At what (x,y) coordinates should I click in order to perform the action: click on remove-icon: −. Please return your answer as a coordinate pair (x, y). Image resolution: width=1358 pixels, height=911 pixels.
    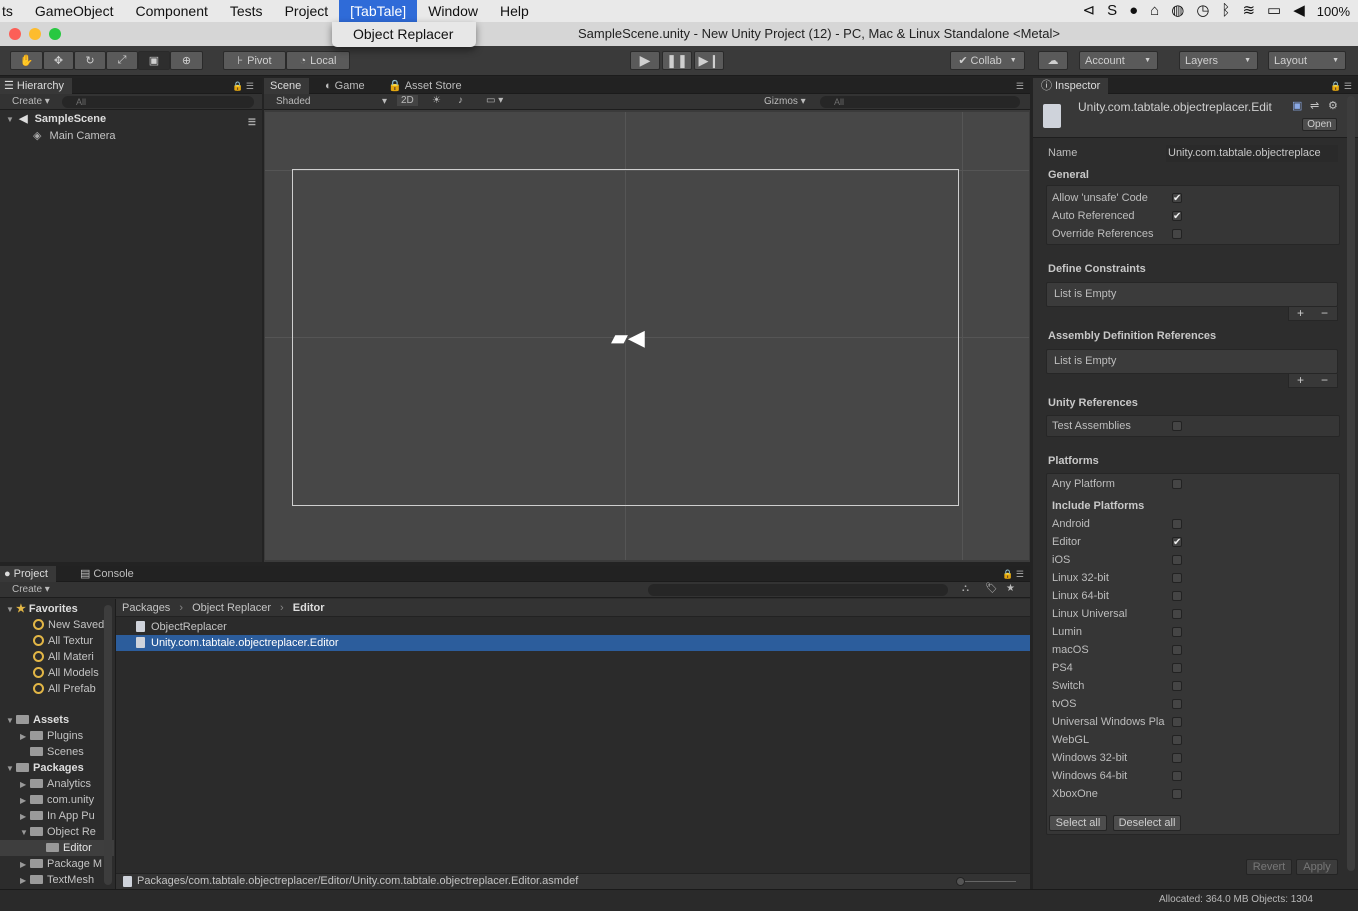
    Looking at the image, I should click on (1324, 313).